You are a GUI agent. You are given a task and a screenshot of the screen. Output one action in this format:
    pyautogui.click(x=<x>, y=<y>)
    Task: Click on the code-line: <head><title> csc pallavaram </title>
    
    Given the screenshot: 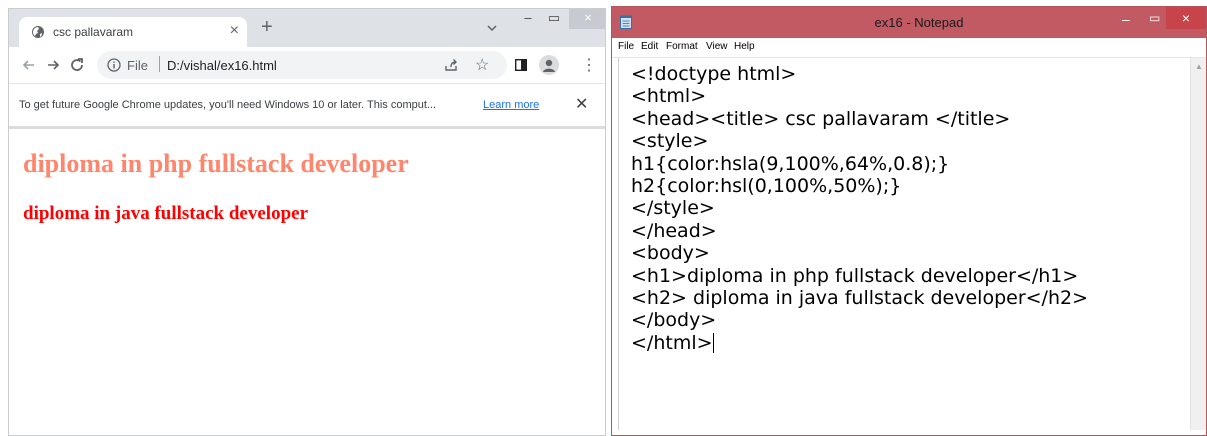 What is the action you would take?
    pyautogui.click(x=821, y=118)
    